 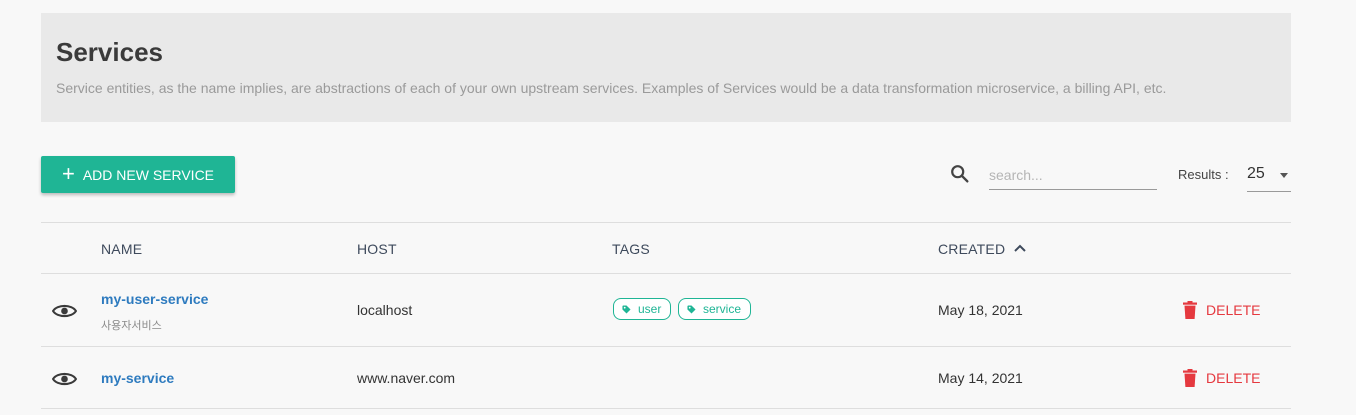 What do you see at coordinates (377, 249) in the screenshot?
I see `column-header-host: HOST` at bounding box center [377, 249].